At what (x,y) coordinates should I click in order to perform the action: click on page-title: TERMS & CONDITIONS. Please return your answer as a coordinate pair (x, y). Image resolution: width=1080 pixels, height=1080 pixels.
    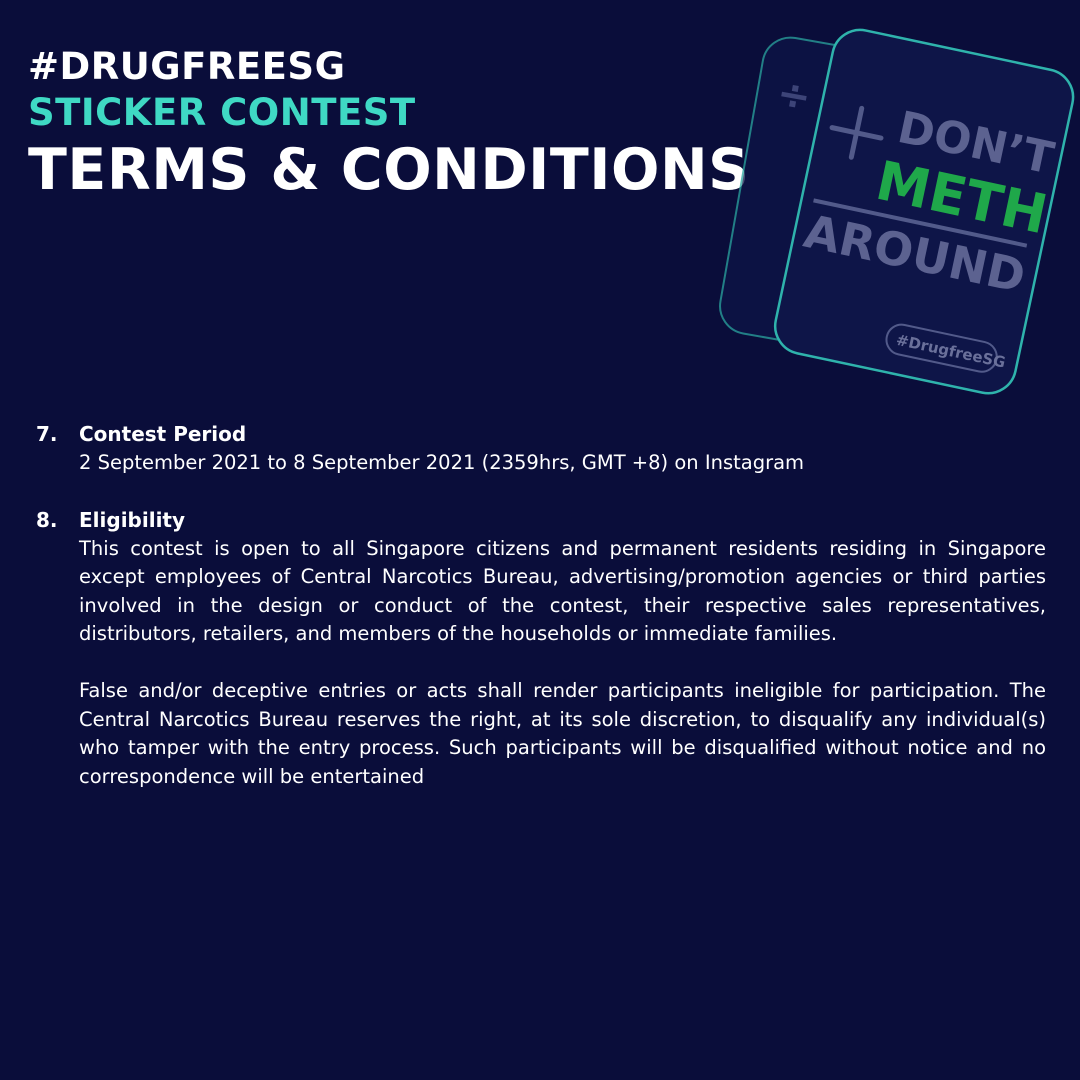
    Looking at the image, I should click on (389, 170).